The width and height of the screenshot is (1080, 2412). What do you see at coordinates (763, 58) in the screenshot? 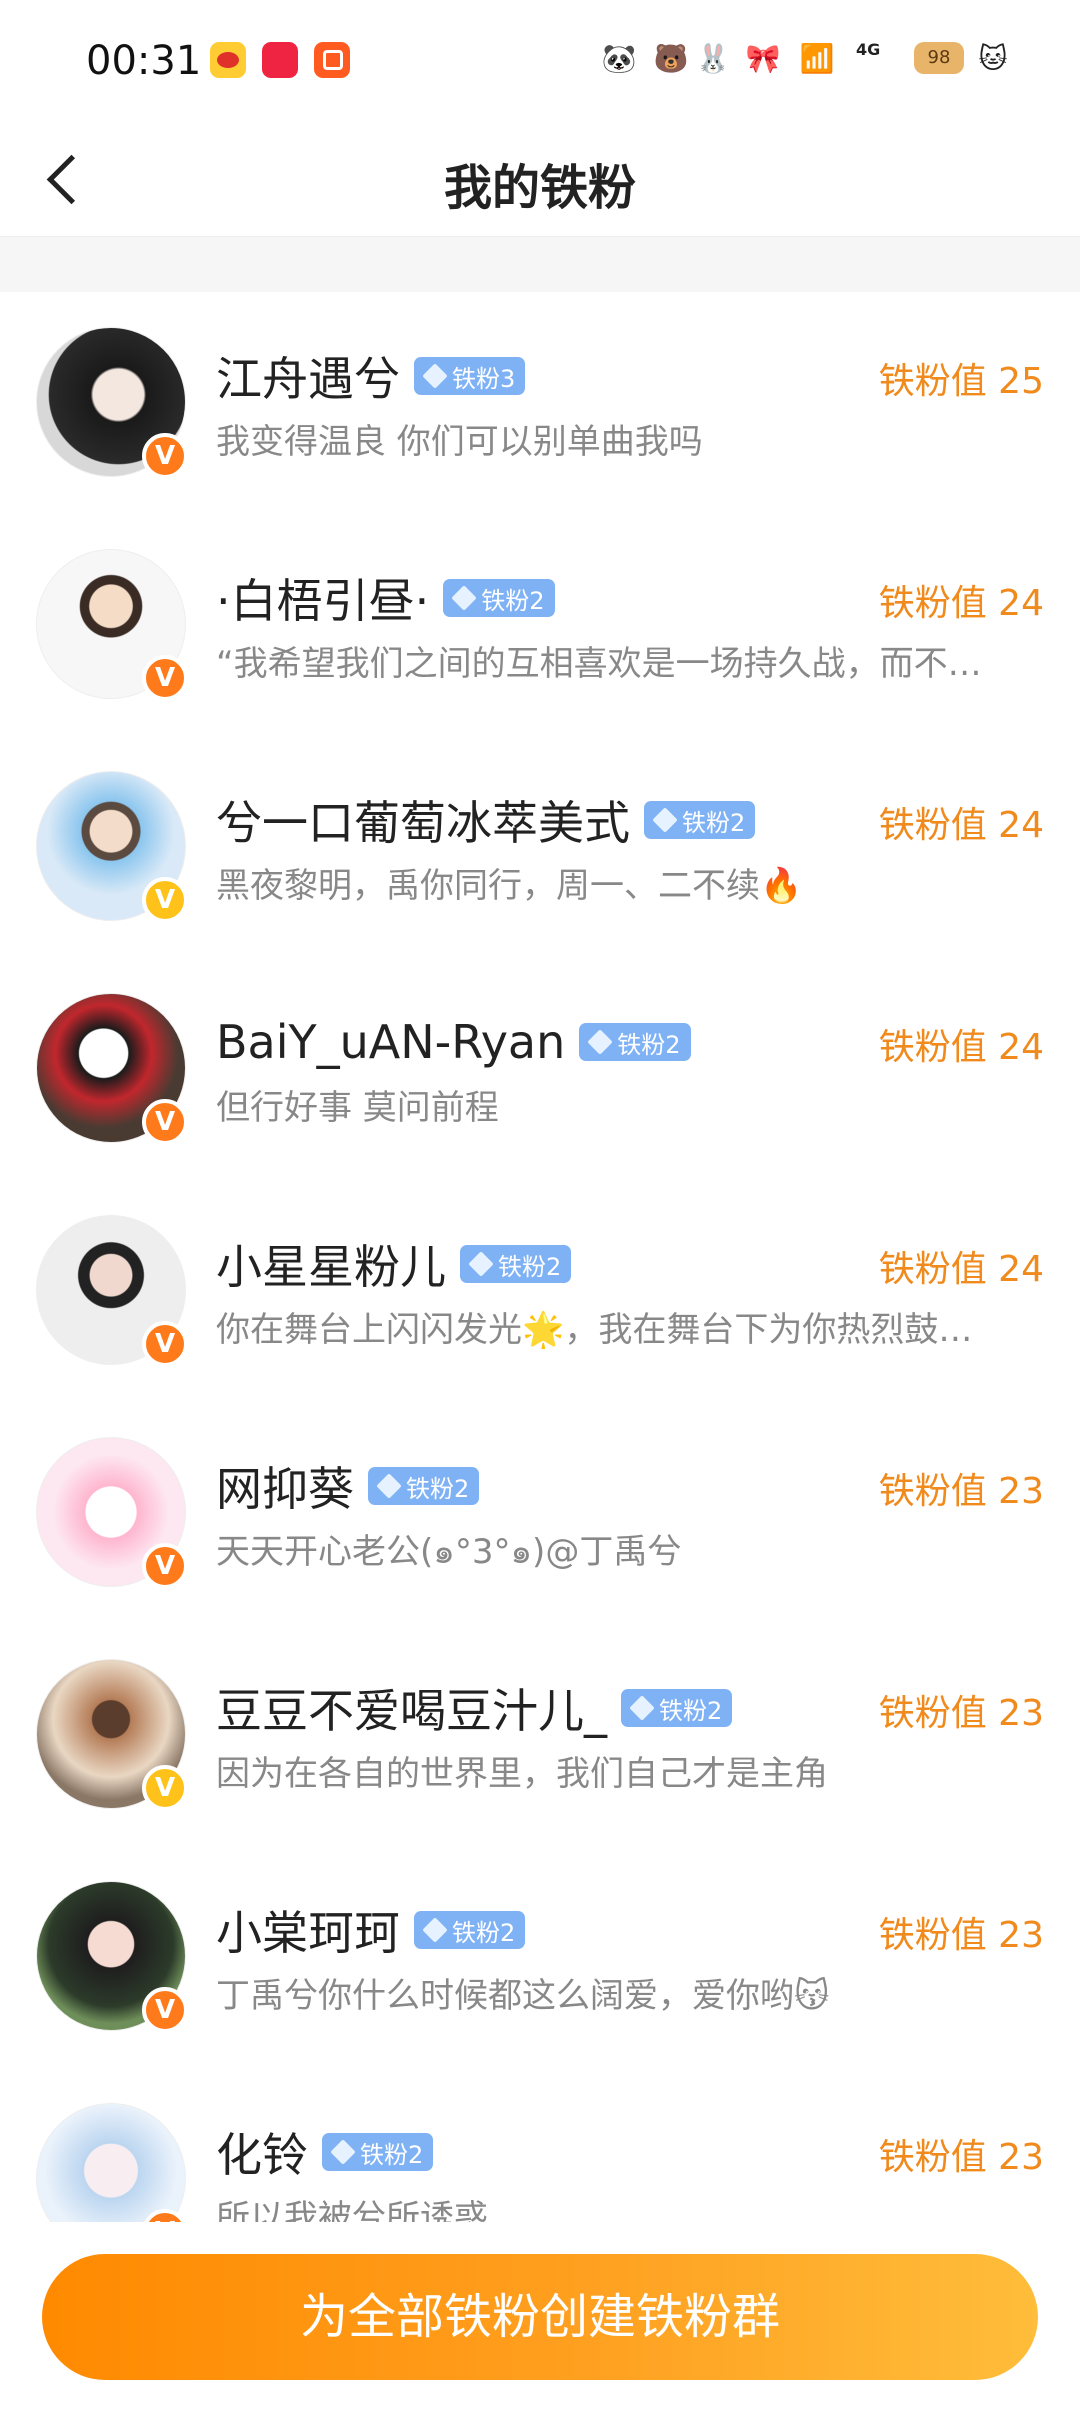
I see `bow-icon: 🎀` at bounding box center [763, 58].